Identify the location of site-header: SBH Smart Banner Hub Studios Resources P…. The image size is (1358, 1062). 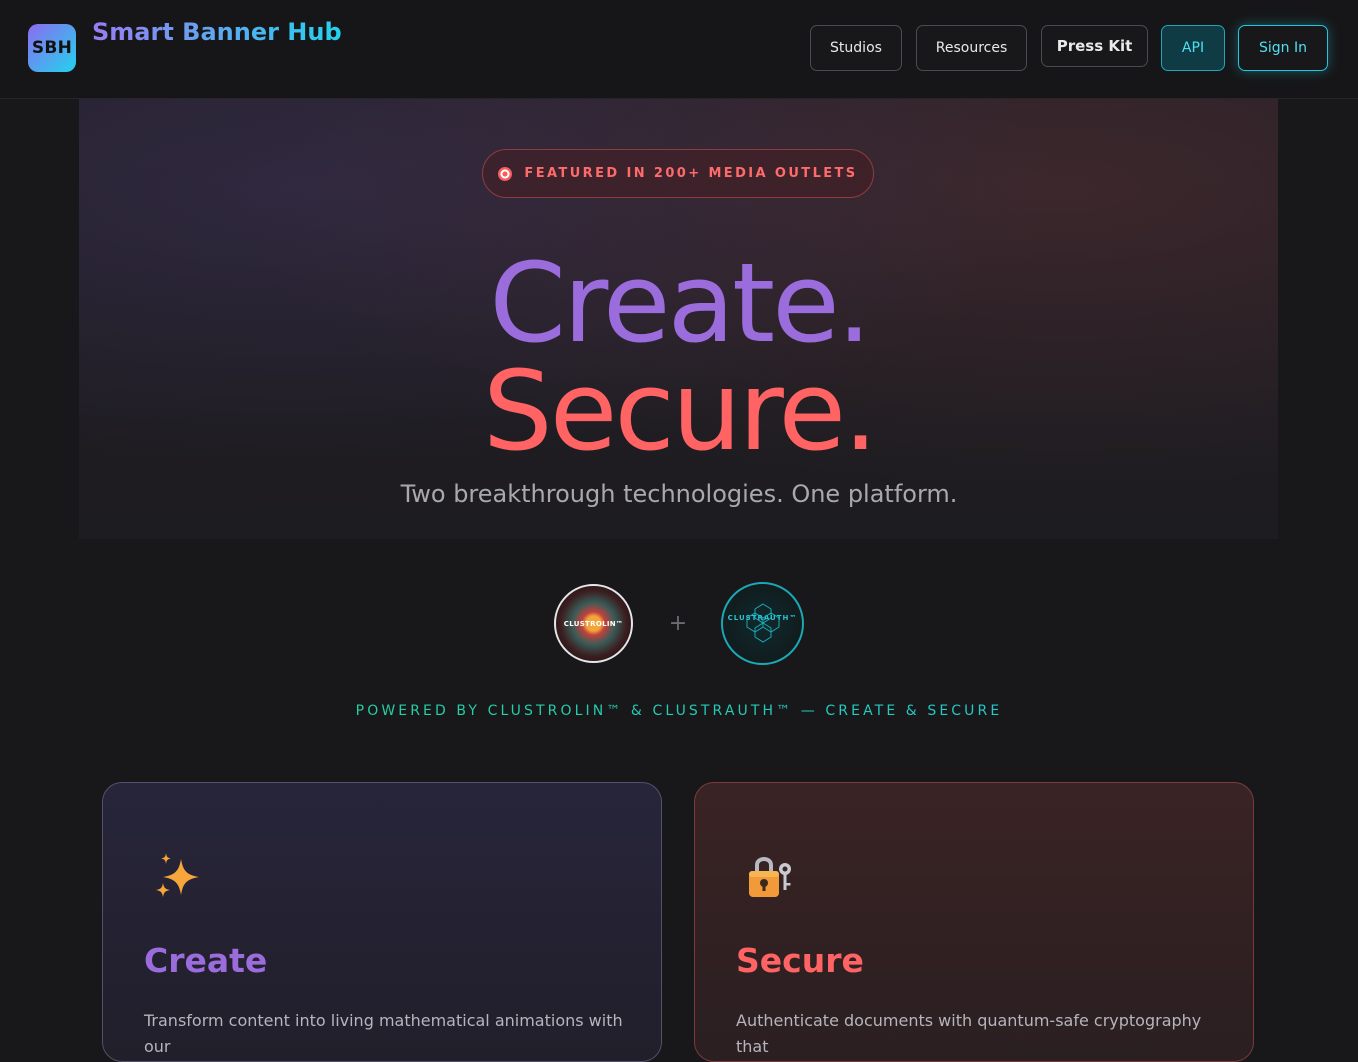
(679, 49).